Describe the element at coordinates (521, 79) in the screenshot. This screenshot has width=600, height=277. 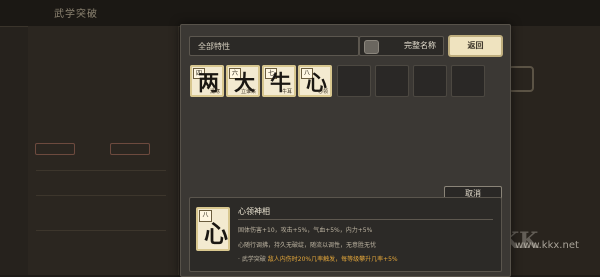
I see `background-badge-icon` at that location.